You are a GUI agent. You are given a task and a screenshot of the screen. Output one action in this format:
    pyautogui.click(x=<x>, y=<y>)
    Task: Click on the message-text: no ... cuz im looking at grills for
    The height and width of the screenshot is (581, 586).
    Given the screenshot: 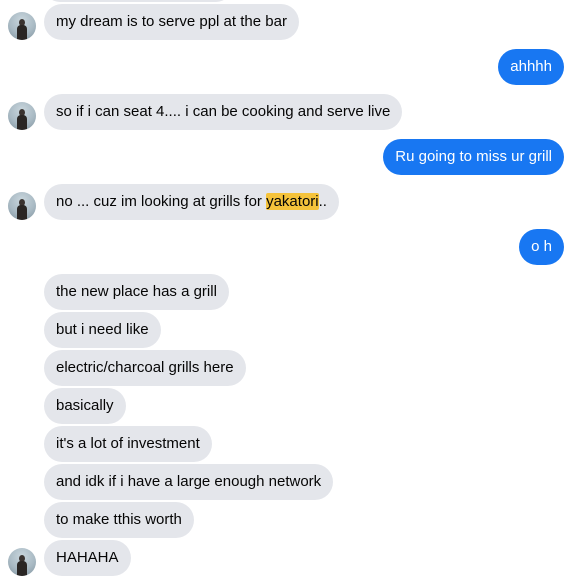 What is the action you would take?
    pyautogui.click(x=161, y=201)
    